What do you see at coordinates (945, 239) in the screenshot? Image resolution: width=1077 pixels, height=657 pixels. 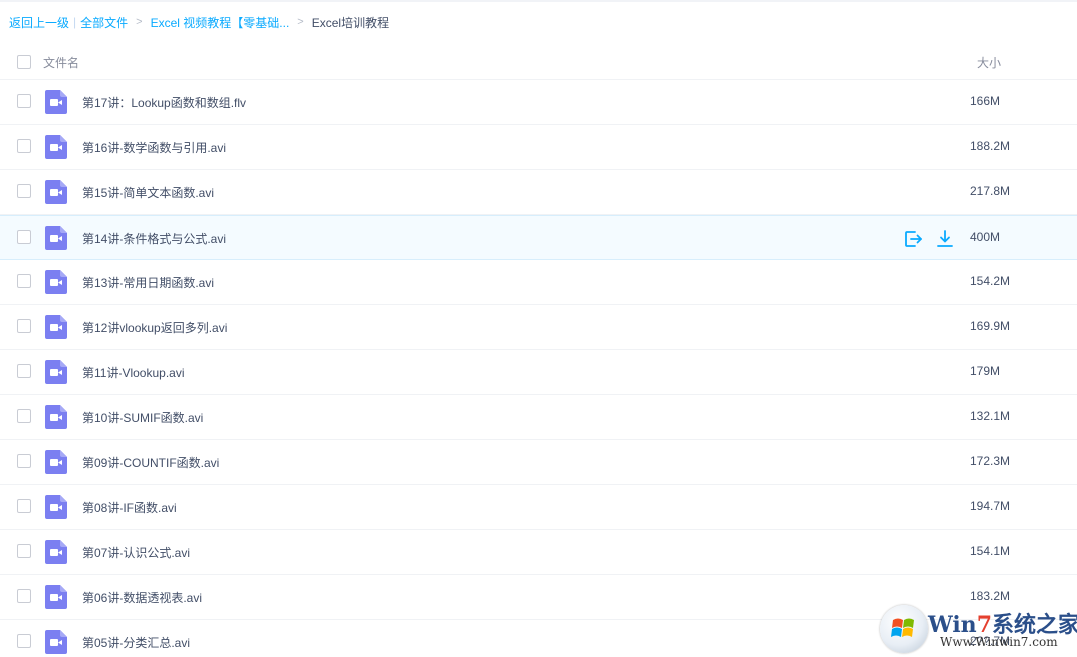 I see `download-icon` at bounding box center [945, 239].